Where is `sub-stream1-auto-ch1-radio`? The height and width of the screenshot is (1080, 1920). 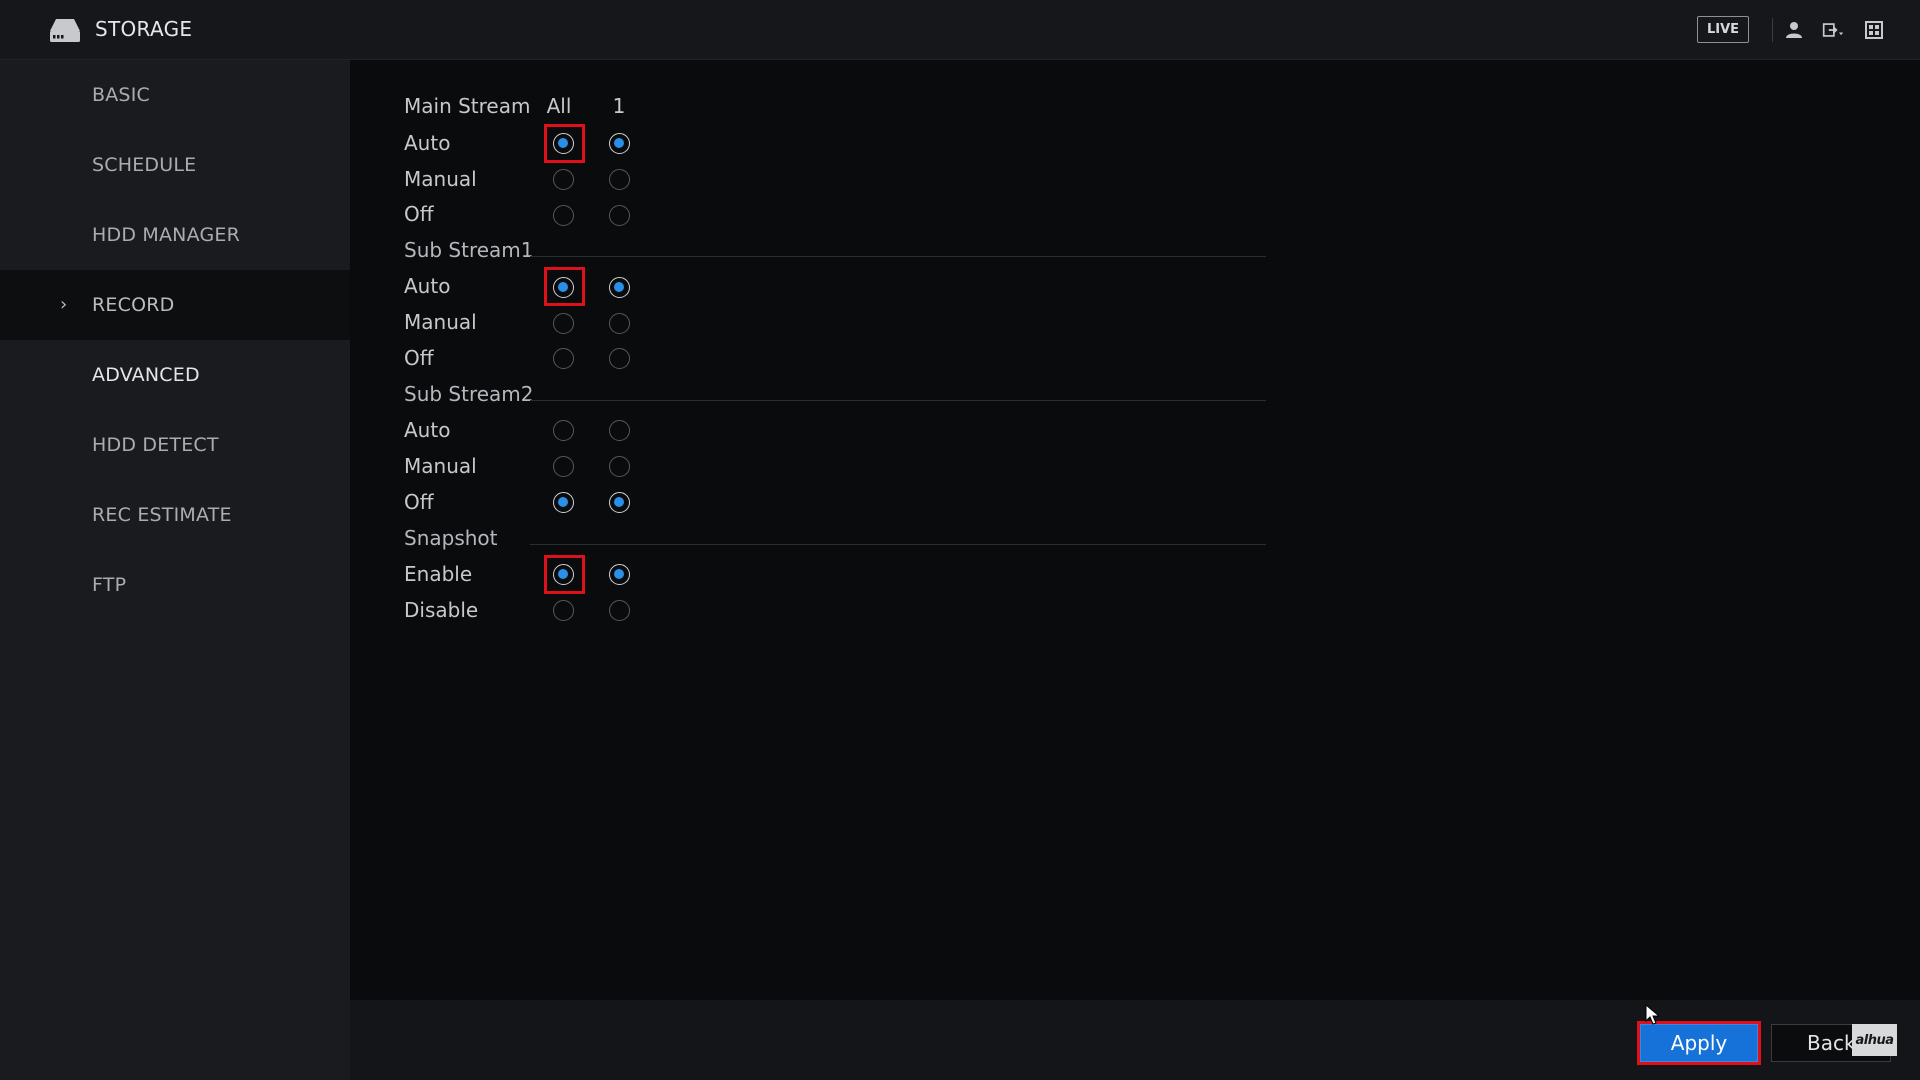
sub-stream1-auto-ch1-radio is located at coordinates (619, 287).